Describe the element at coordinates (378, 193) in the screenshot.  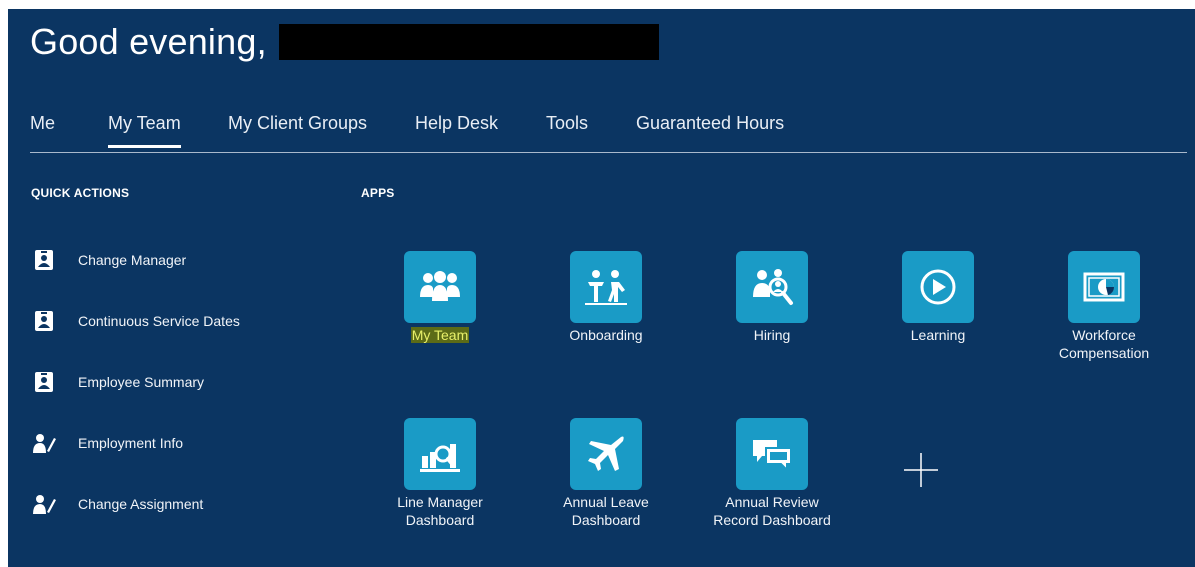
I see `apps-heading: APPS` at that location.